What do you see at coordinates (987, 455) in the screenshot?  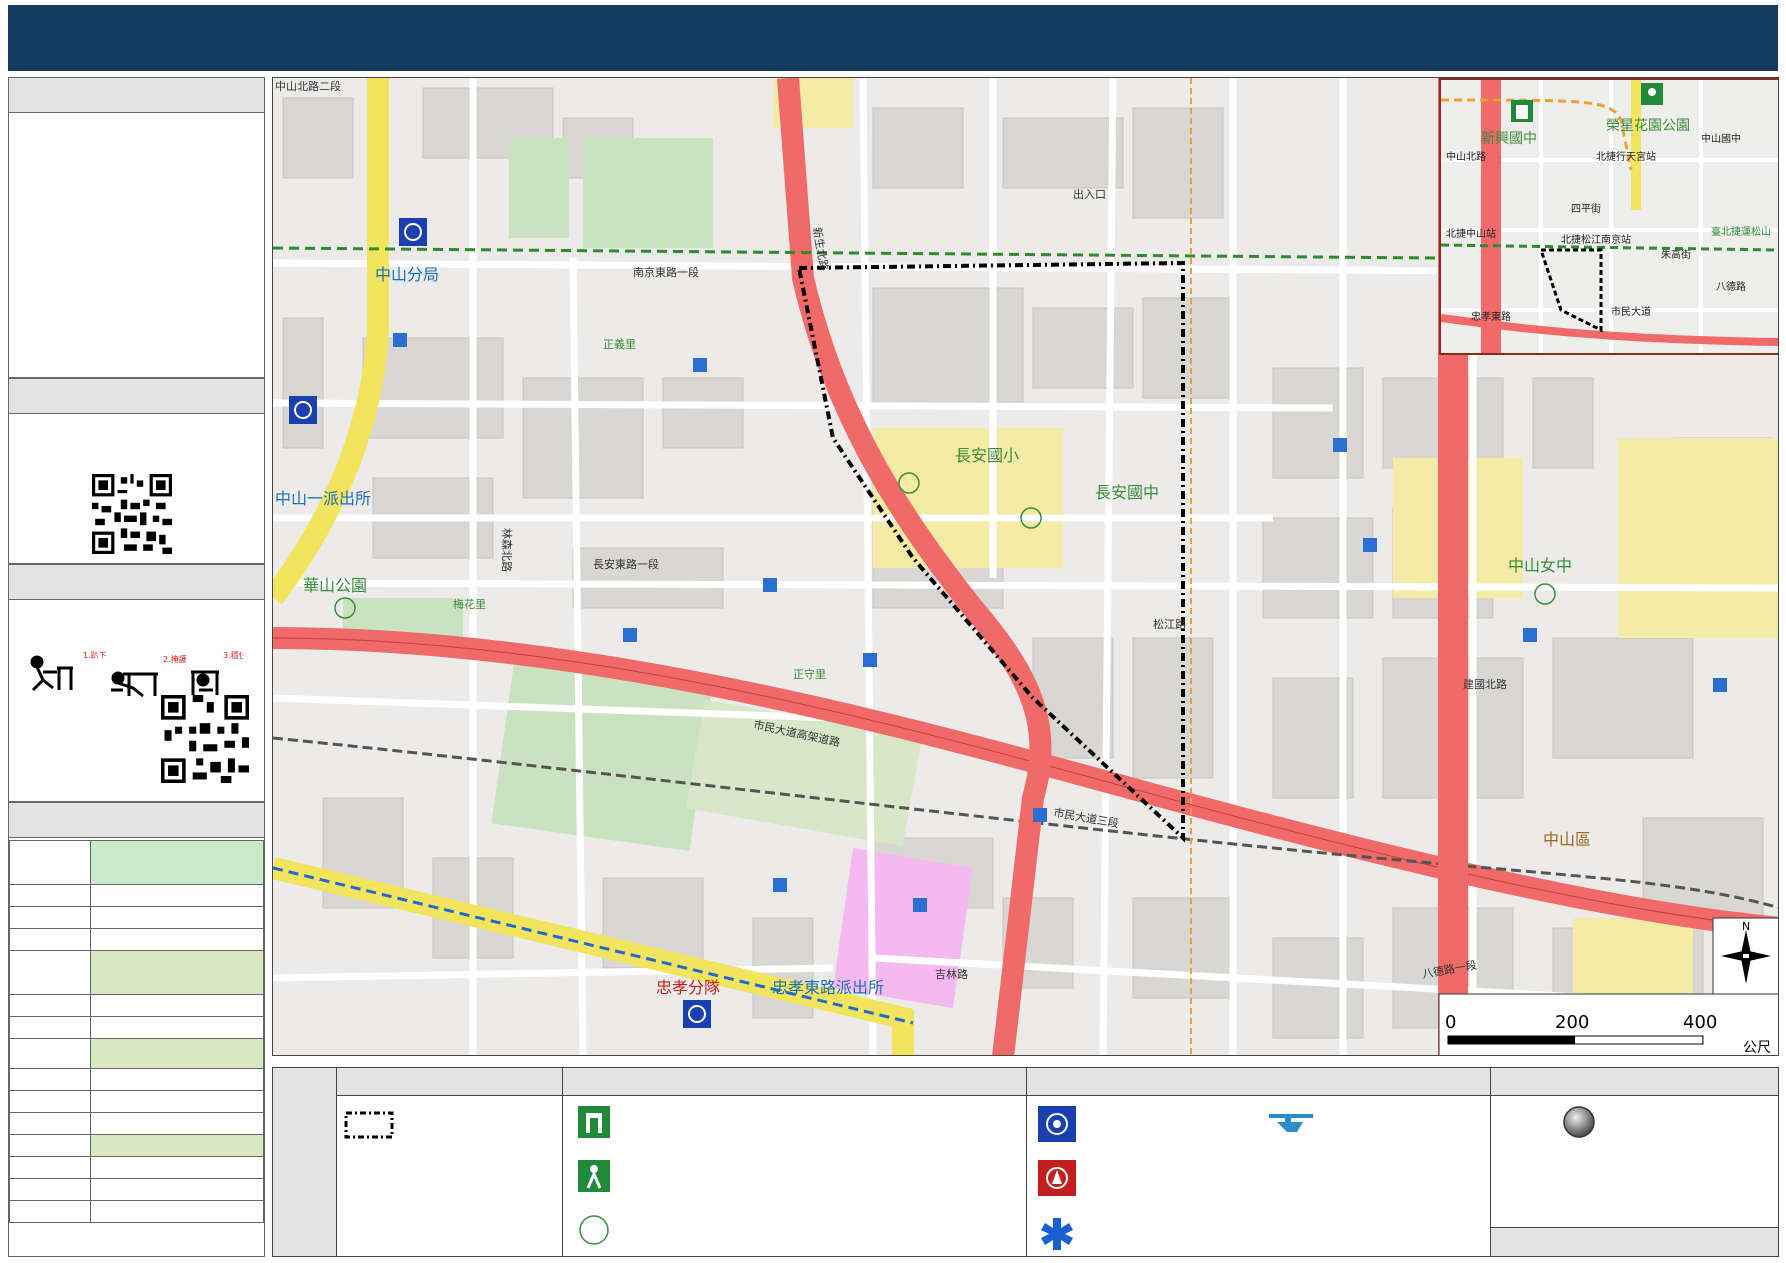 I see `label-changan-elem: 長安國小` at bounding box center [987, 455].